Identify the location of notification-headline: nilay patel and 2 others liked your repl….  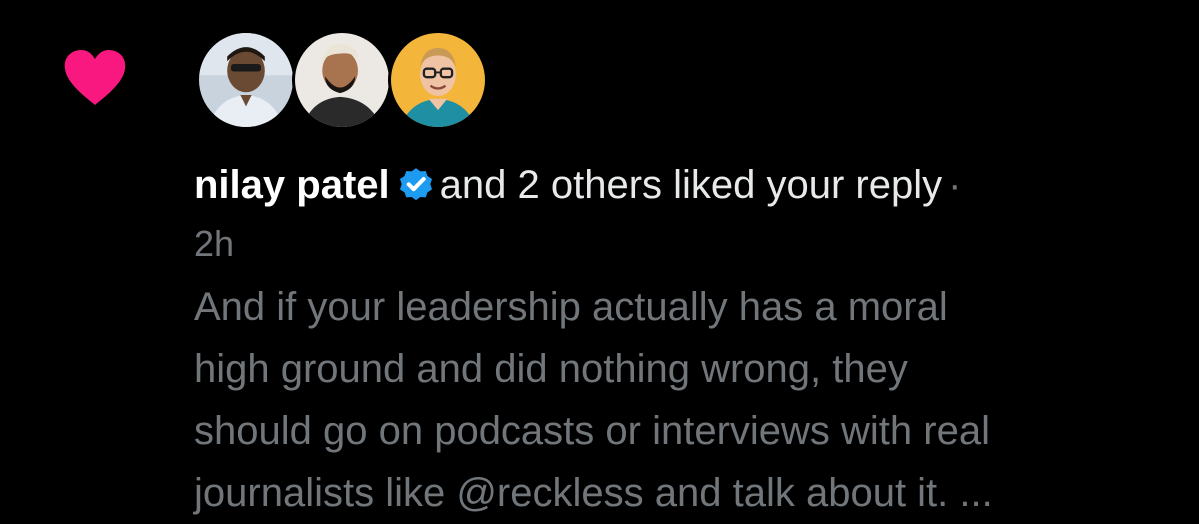
(684, 185).